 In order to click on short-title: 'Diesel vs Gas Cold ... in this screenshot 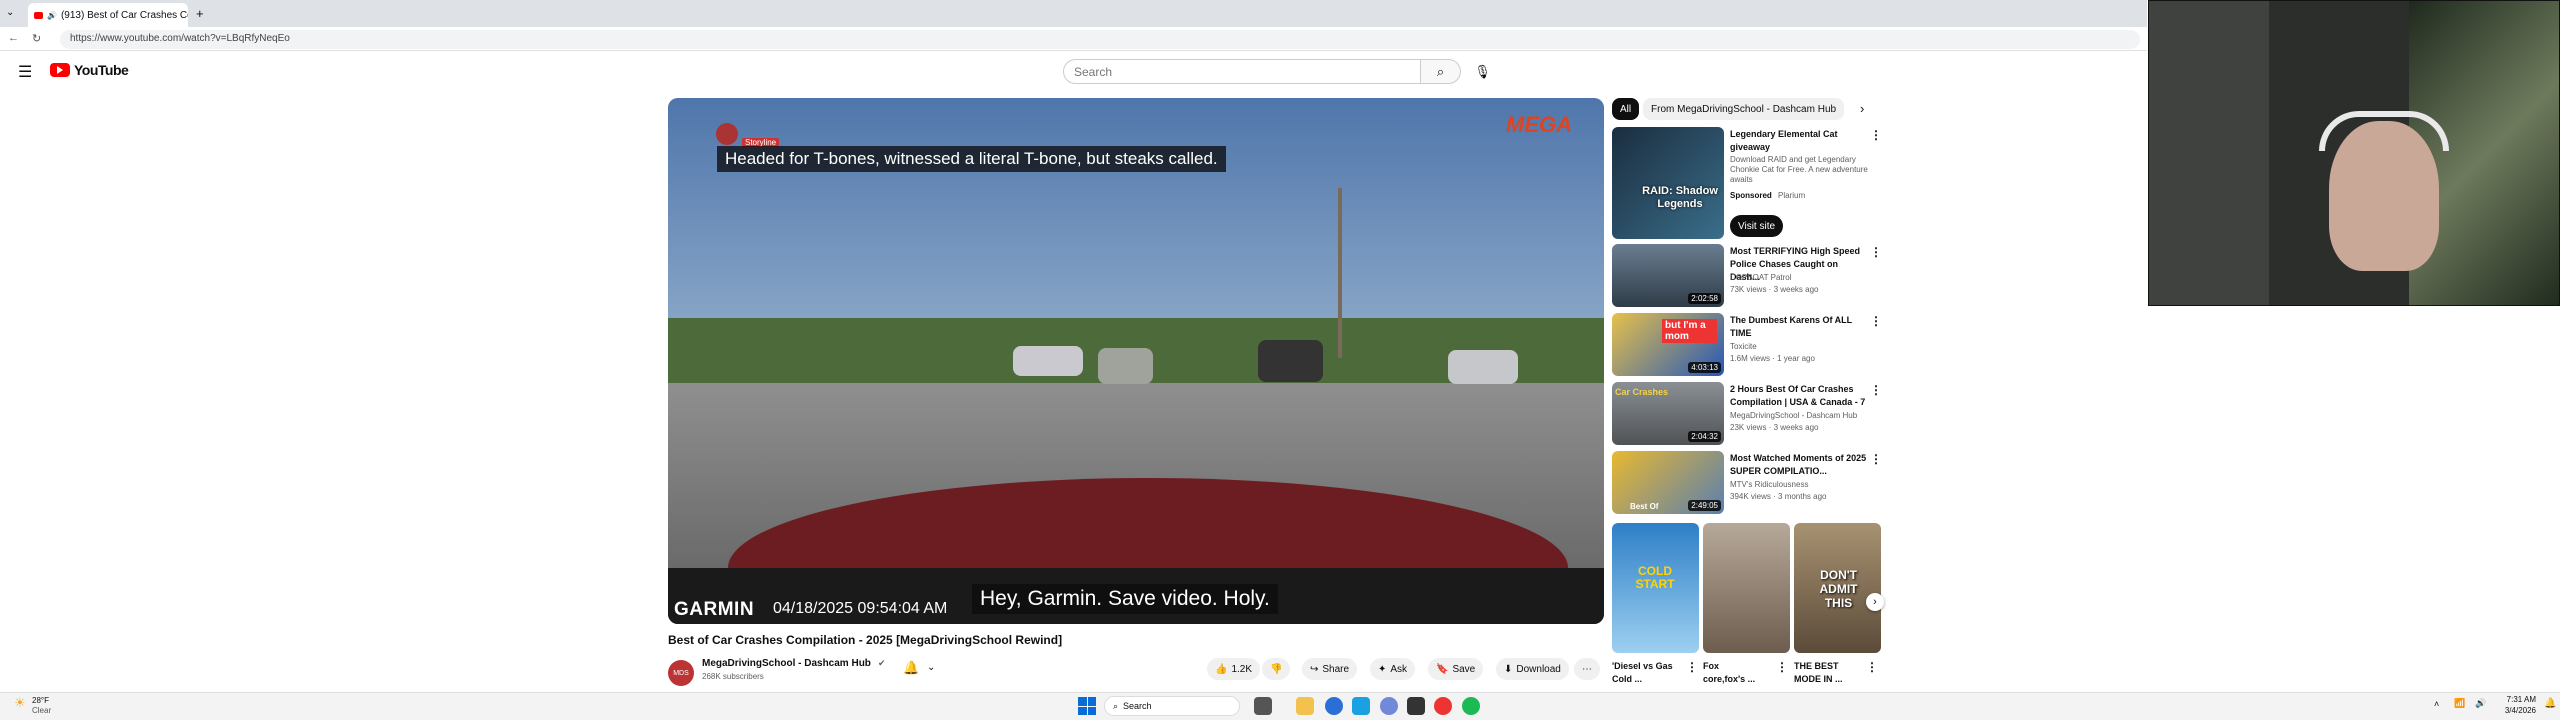, I will do `click(1647, 673)`.